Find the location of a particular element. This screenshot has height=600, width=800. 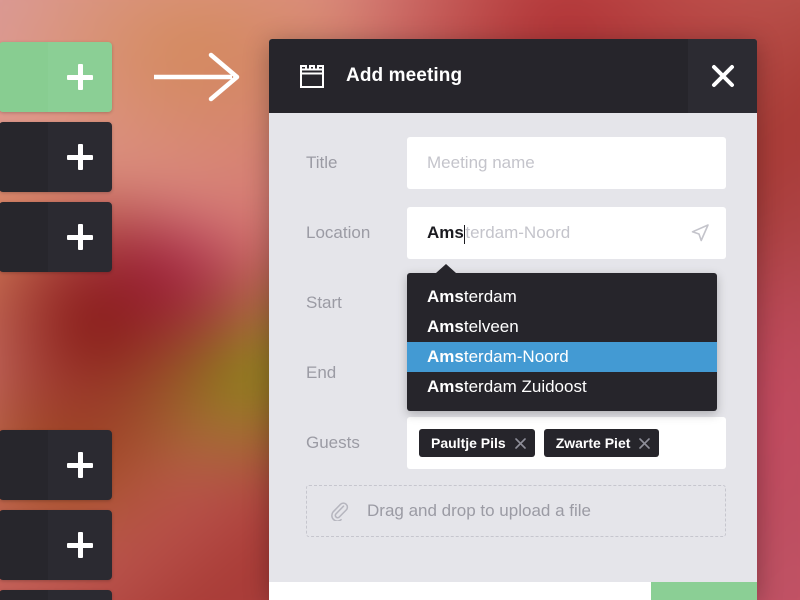

title-input: Meeting name is located at coordinates (566, 163).